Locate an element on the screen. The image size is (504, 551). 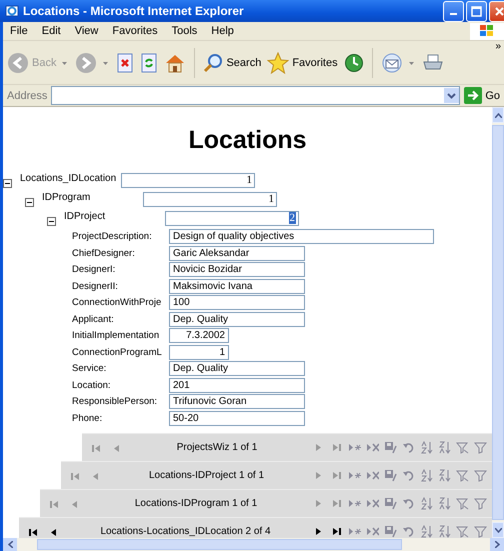
field-label: ProjectDescription: is located at coordinates (112, 236).